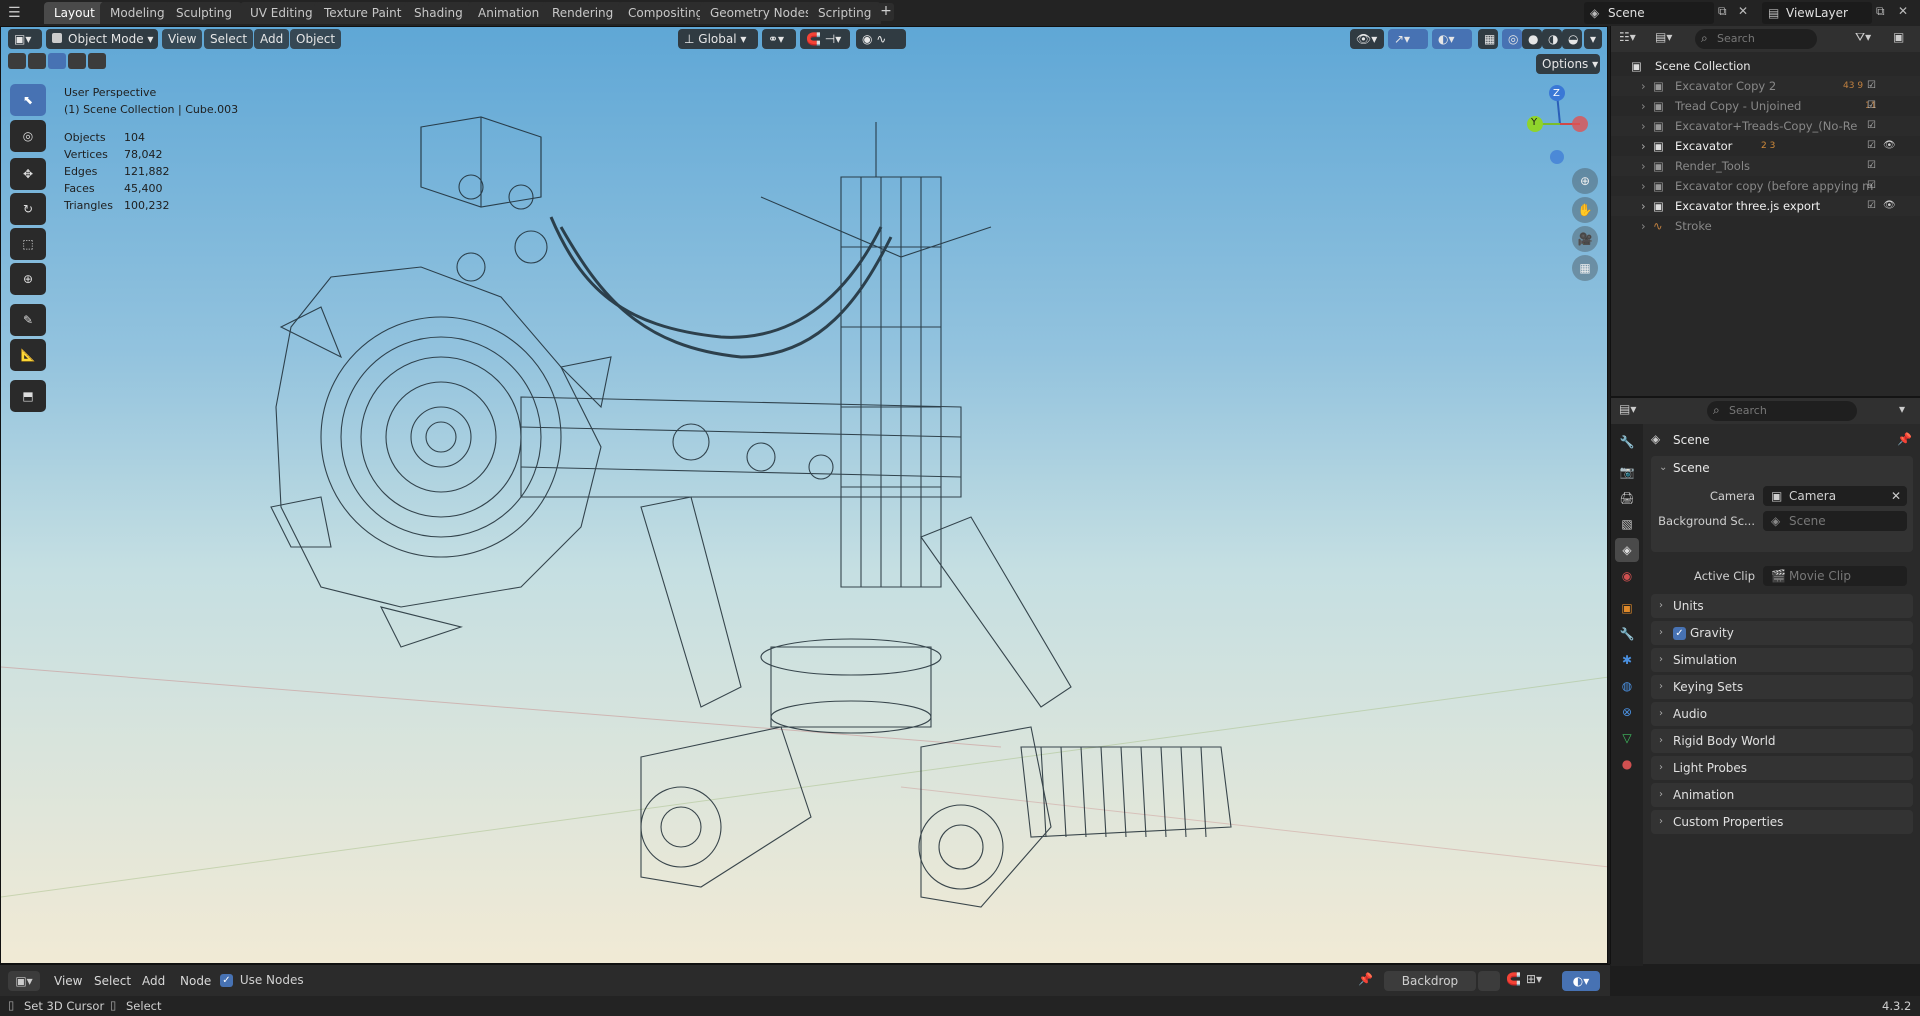  I want to click on editor-type-button: ▣▾, so click(25, 39).